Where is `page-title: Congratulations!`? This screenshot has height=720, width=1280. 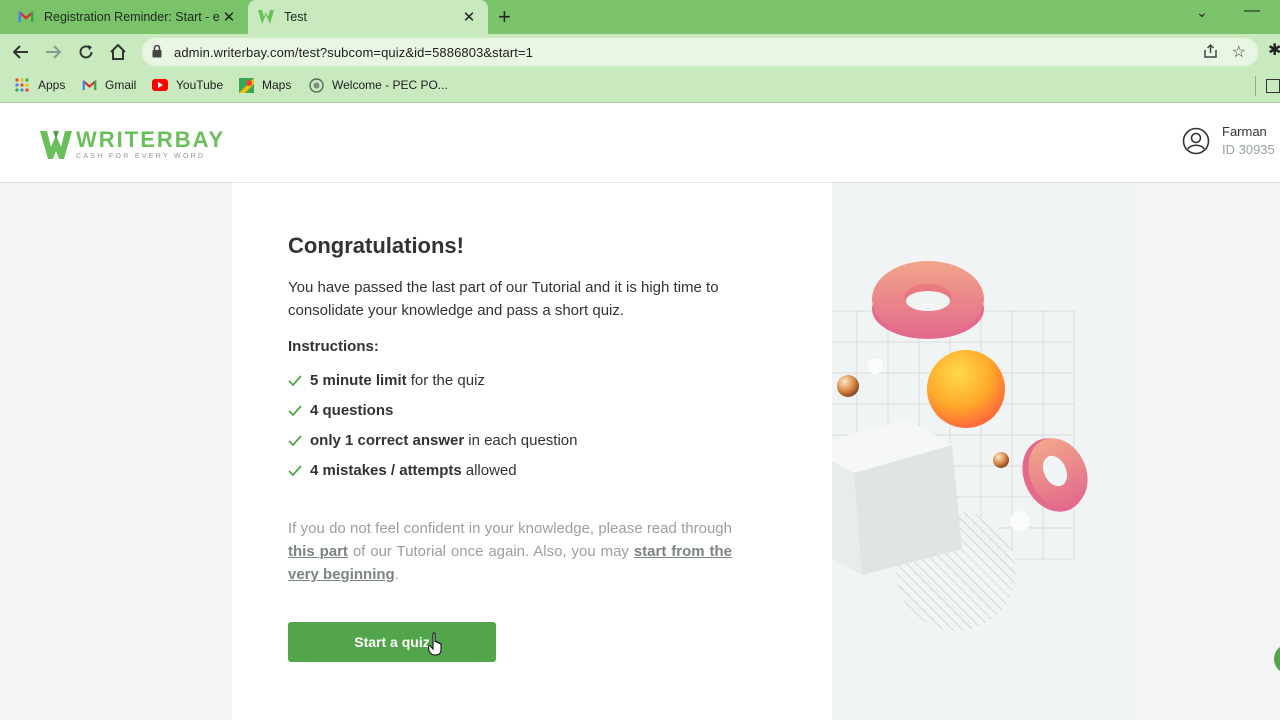 page-title: Congratulations! is located at coordinates (376, 245).